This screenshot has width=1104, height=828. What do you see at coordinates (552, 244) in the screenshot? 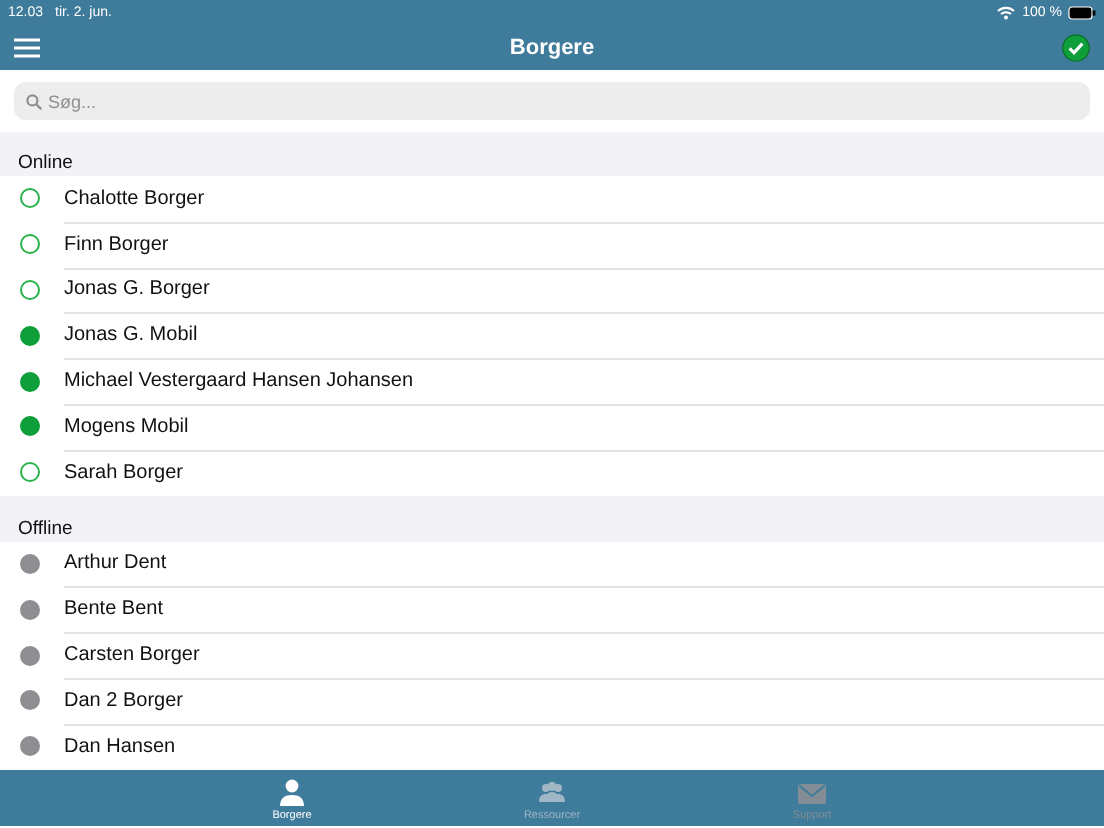
I see `person-row: Finn Borger` at bounding box center [552, 244].